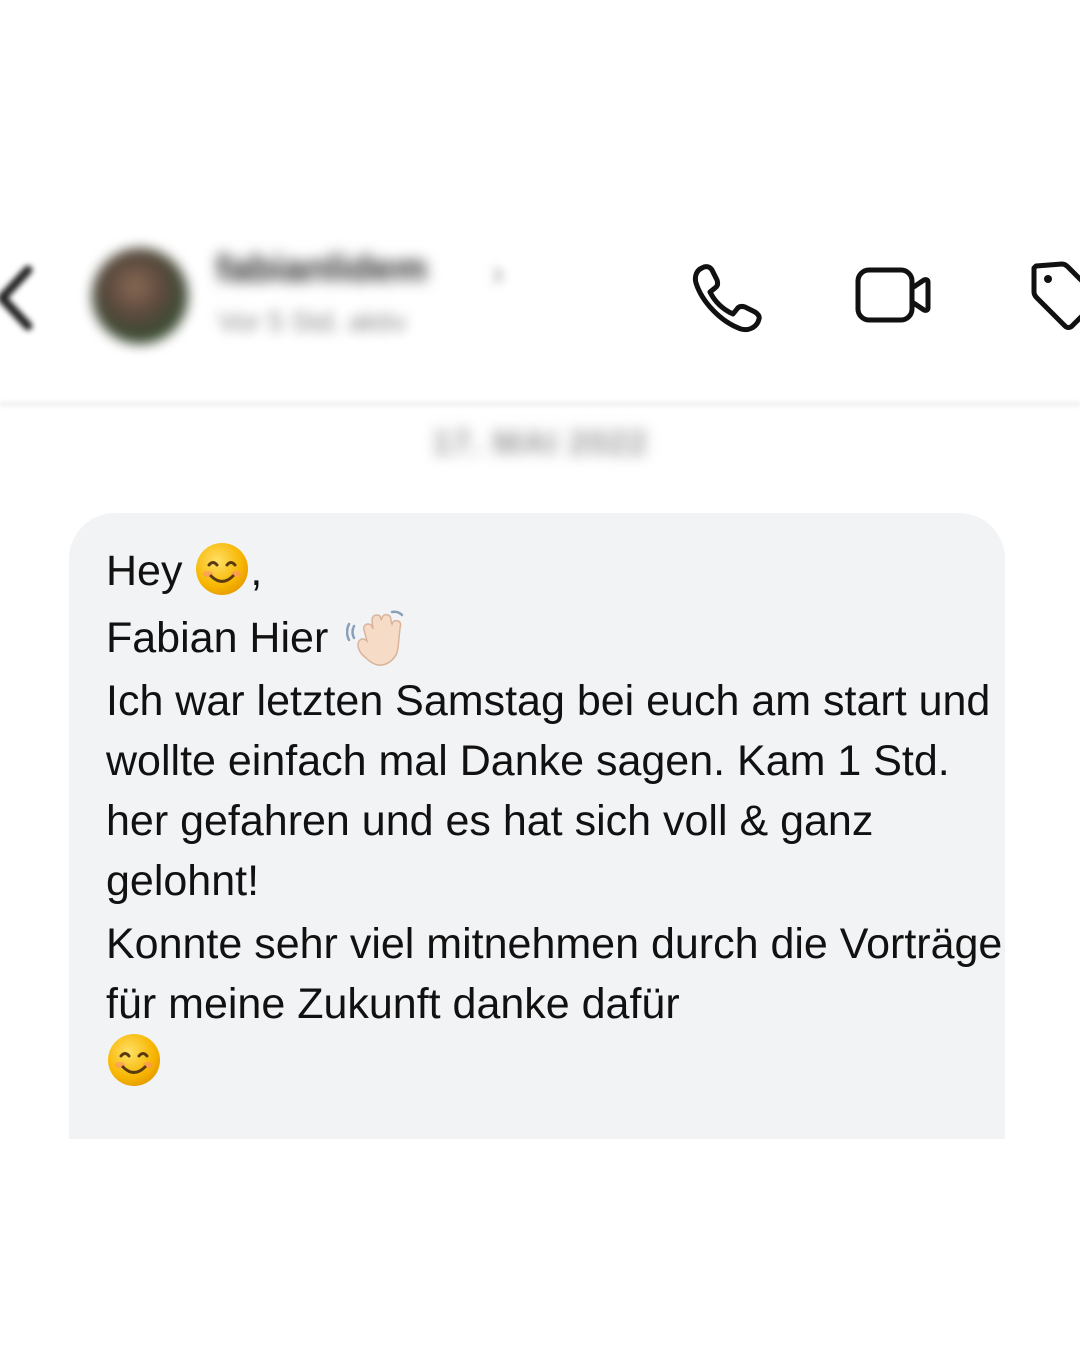 This screenshot has height=1350, width=1080. What do you see at coordinates (1055, 295) in the screenshot?
I see `tag-icon` at bounding box center [1055, 295].